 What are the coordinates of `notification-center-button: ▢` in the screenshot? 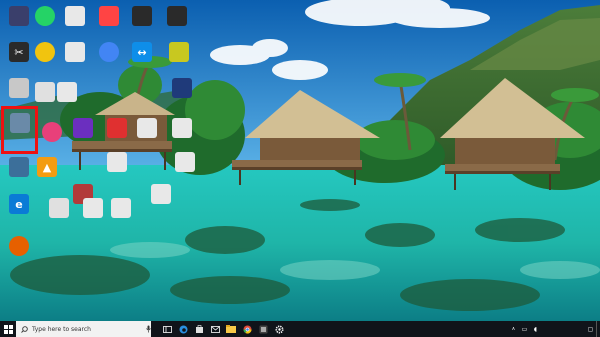 It's located at (590, 329).